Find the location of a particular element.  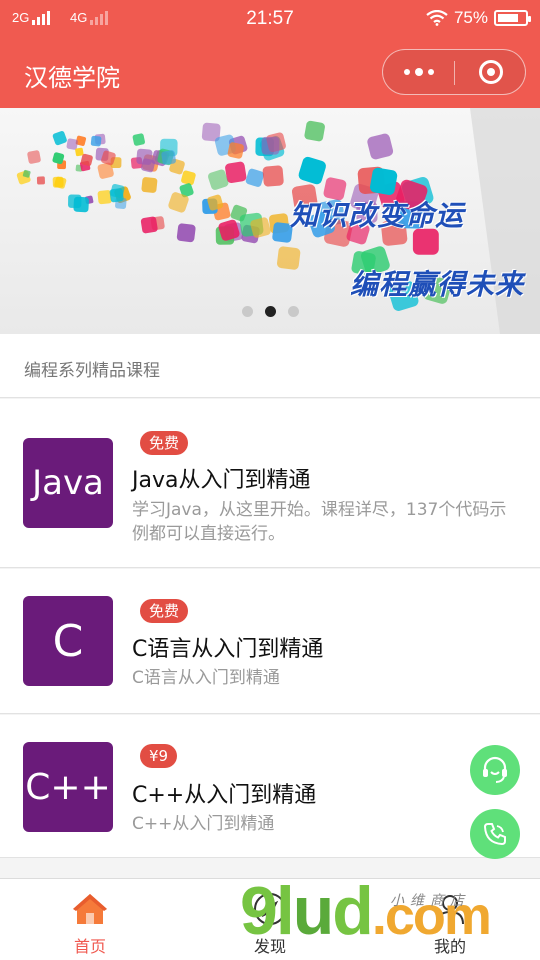

close-button is located at coordinates (491, 72).